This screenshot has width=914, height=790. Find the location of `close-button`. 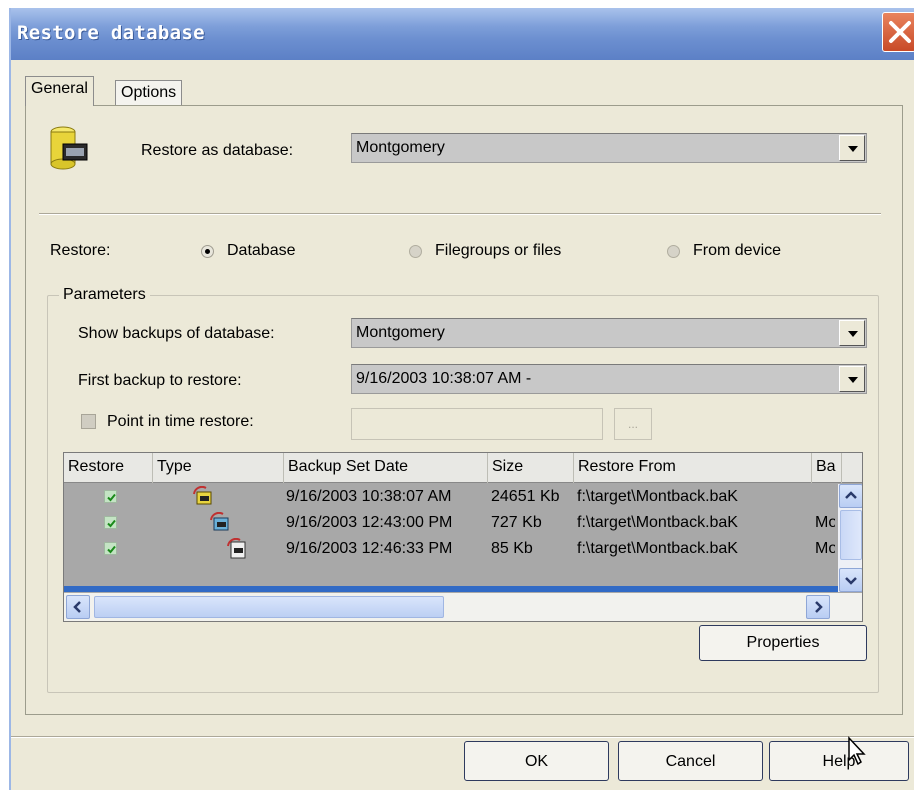

close-button is located at coordinates (898, 32).